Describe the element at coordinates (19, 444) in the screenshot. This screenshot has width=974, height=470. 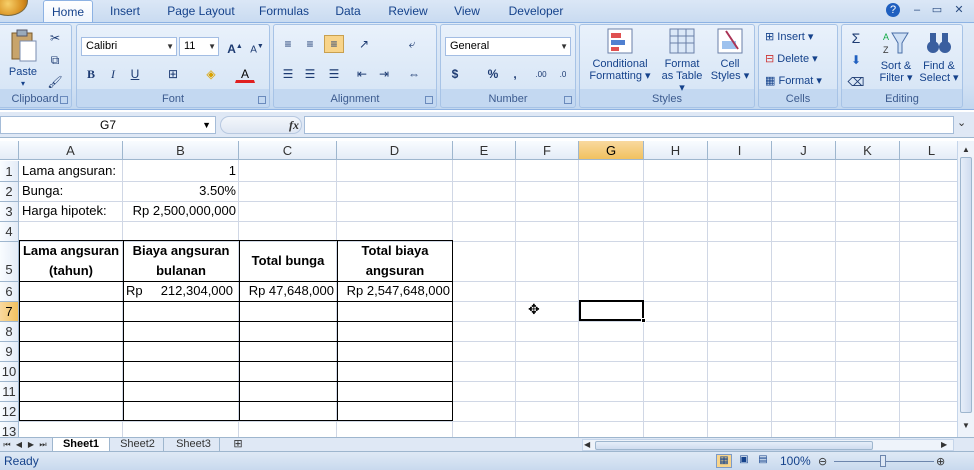
I see `prev-sheet-icon: ◀` at that location.